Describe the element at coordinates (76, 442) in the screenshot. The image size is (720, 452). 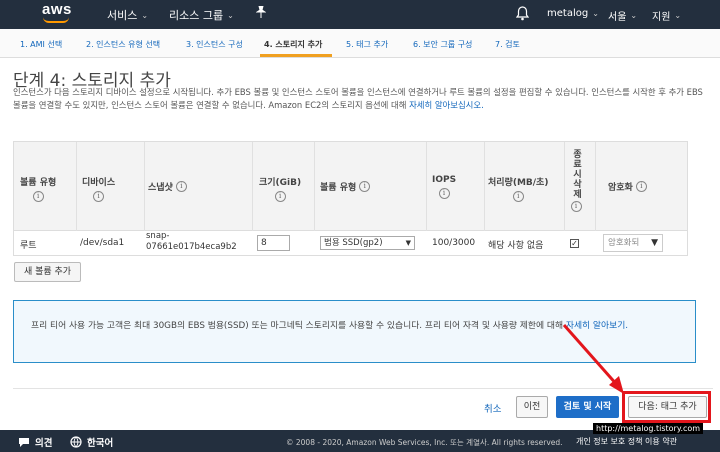
I see `globe-icon` at that location.